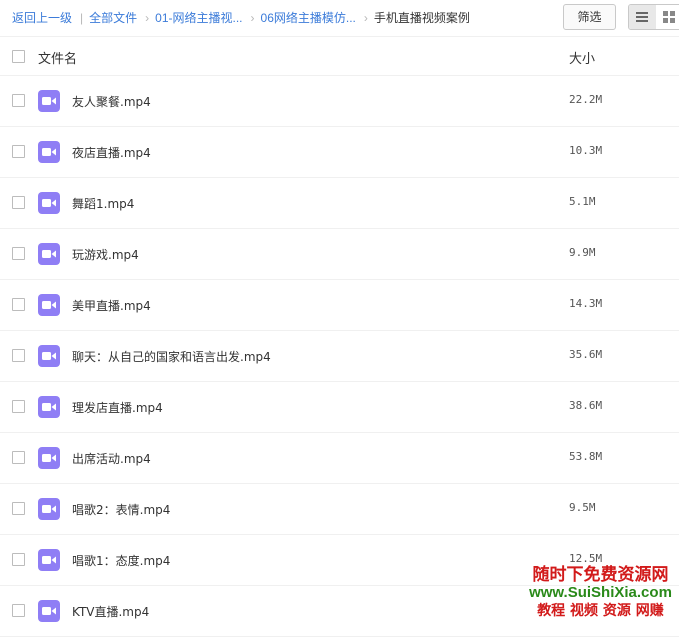 The width and height of the screenshot is (679, 637). Describe the element at coordinates (339, 407) in the screenshot. I see `table-row: 理发店直播.mp4 38.6M` at that location.